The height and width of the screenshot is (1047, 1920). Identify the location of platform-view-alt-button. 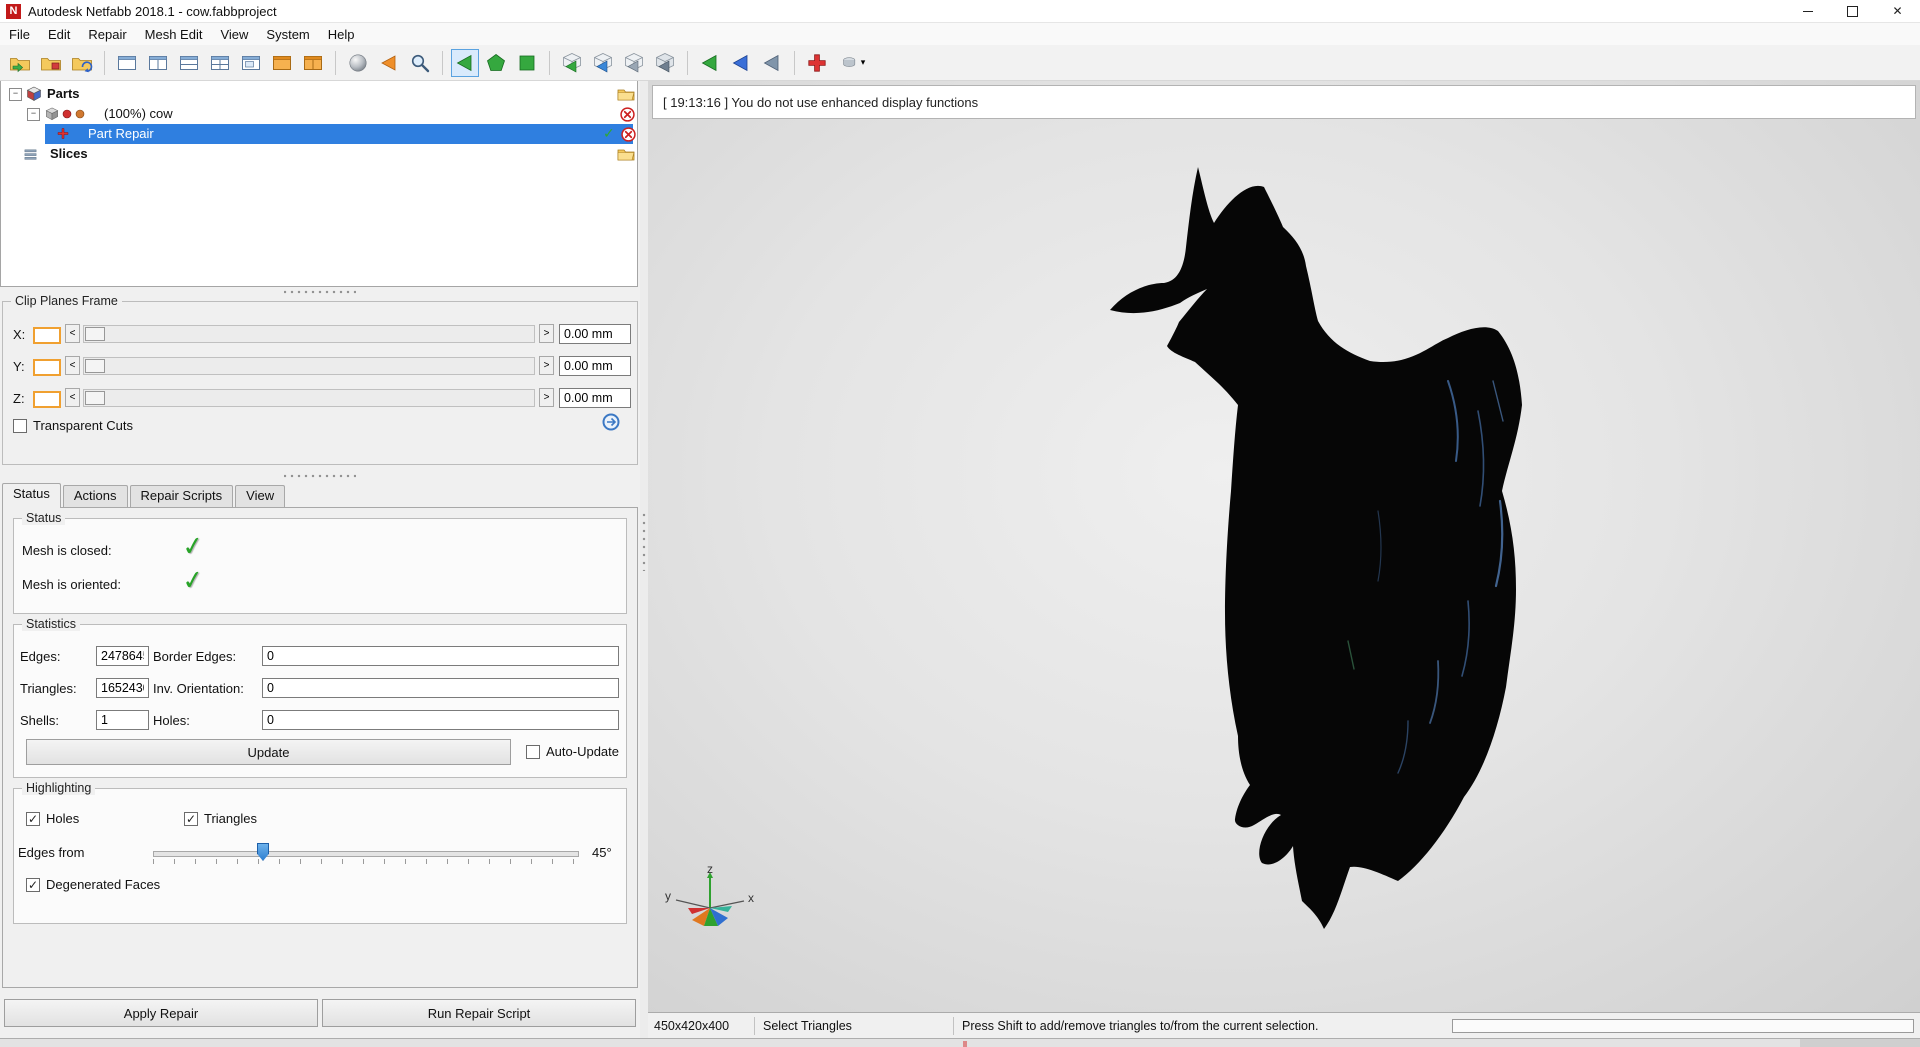
(313, 63).